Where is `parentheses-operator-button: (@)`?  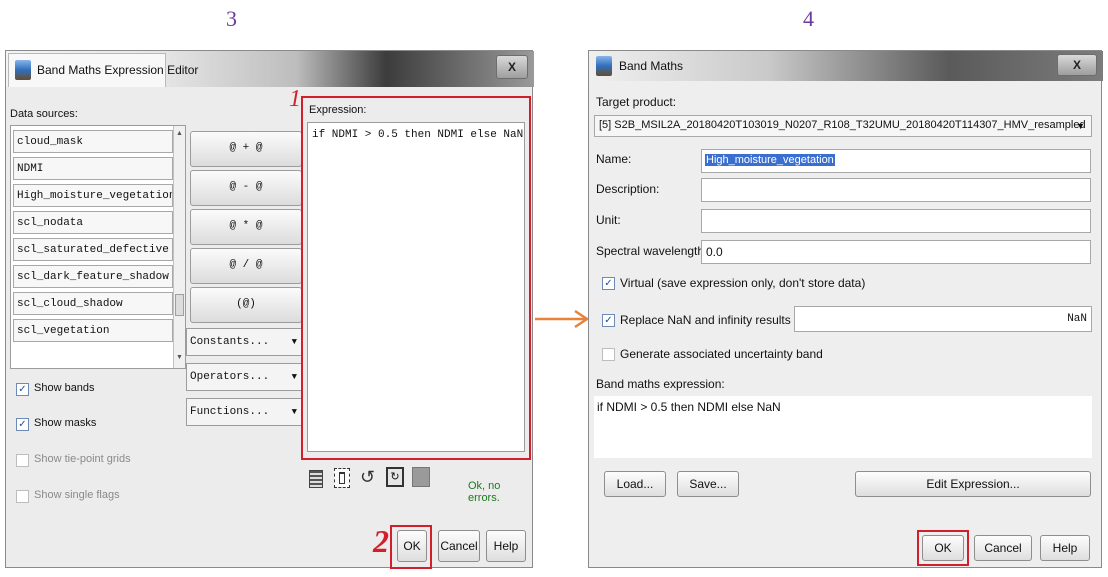 parentheses-operator-button: (@) is located at coordinates (246, 305).